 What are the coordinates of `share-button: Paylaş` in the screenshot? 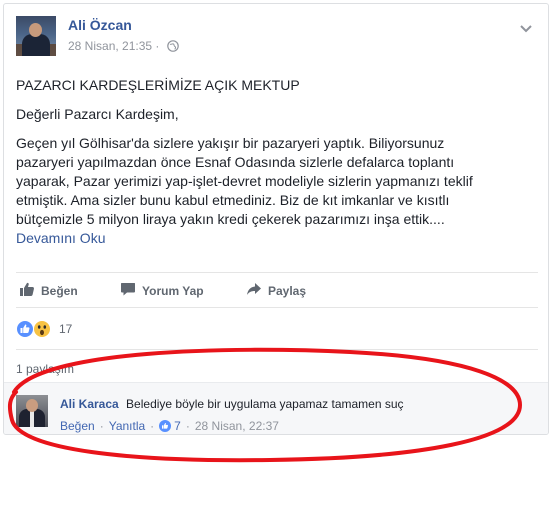 It's located at (276, 290).